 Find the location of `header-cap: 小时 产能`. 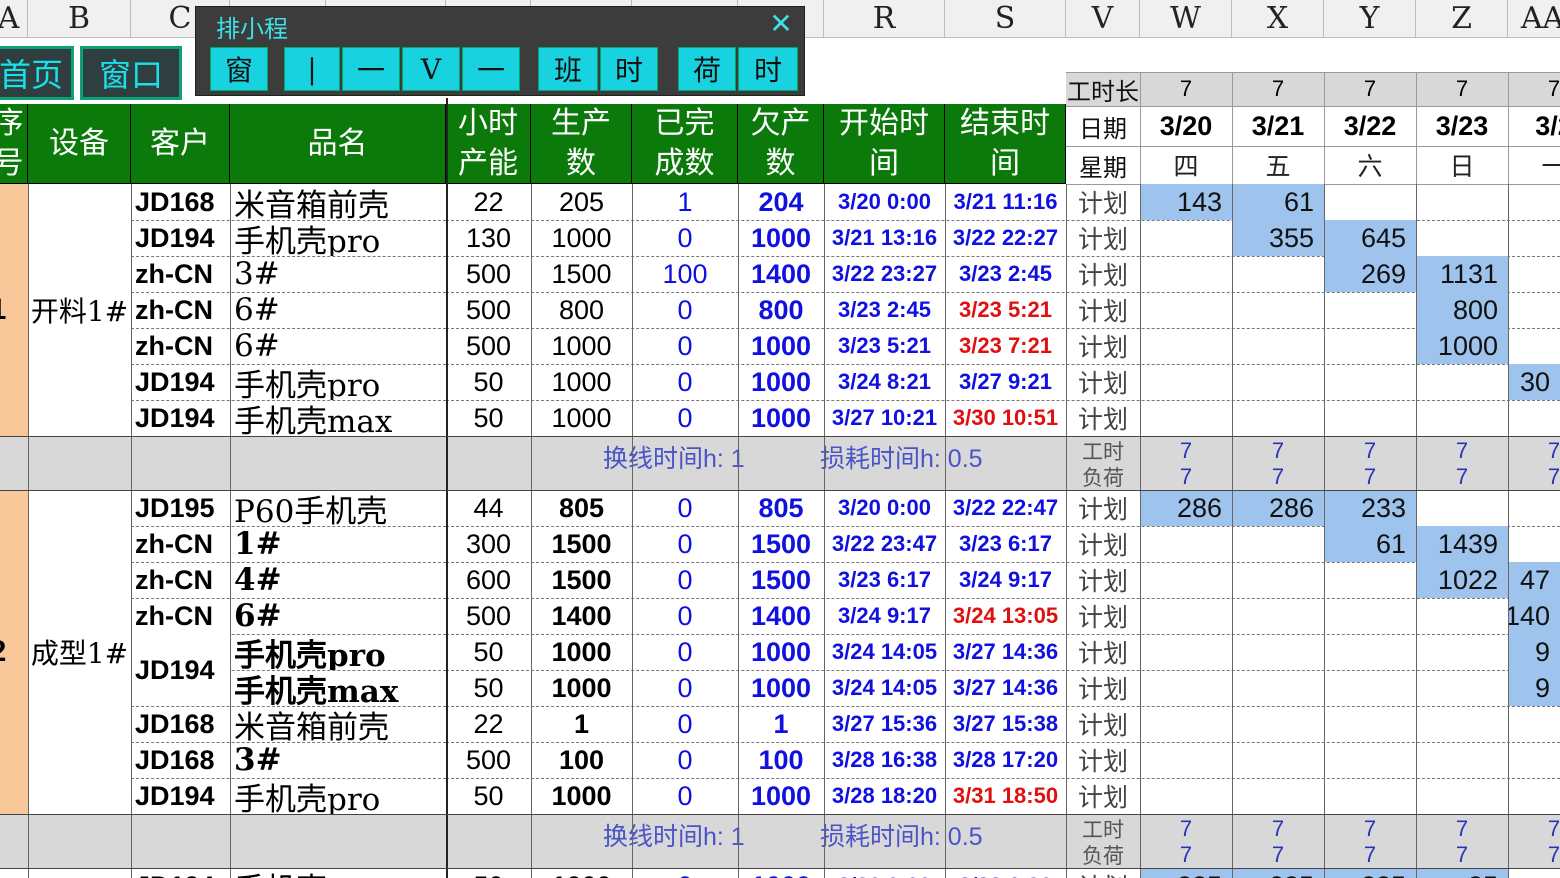

header-cap: 小时 产能 is located at coordinates (488, 144).